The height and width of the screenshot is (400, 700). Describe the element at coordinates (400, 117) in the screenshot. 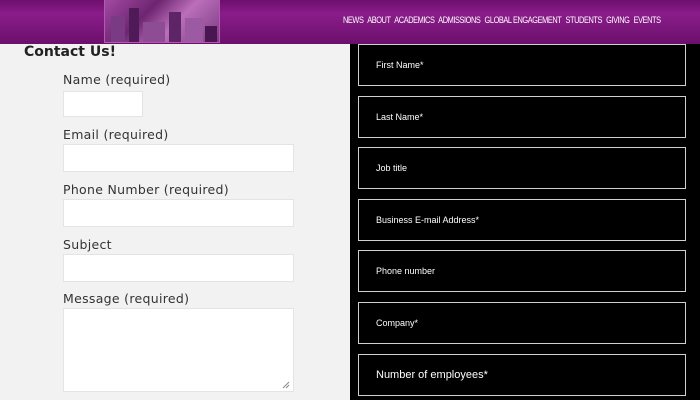

I see `last-name-placeholder: Last Name*` at that location.